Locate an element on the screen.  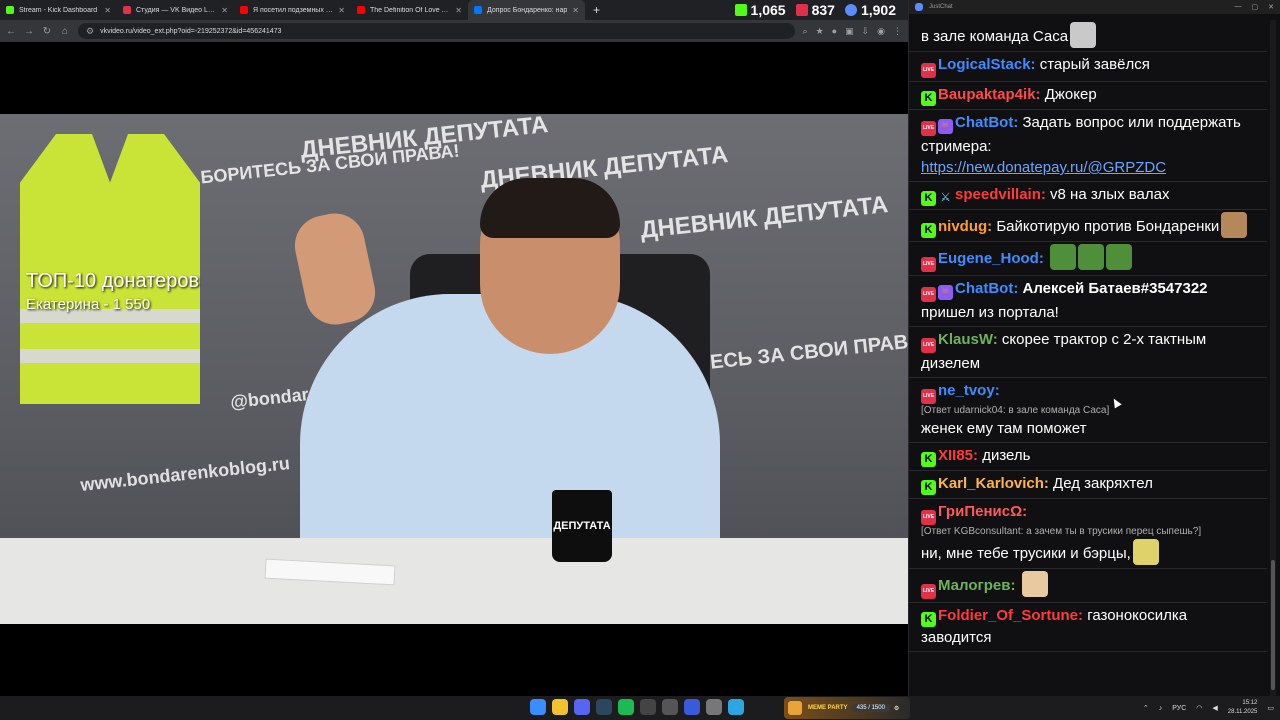
site-info-icon: ⚙ is located at coordinates (90, 31).